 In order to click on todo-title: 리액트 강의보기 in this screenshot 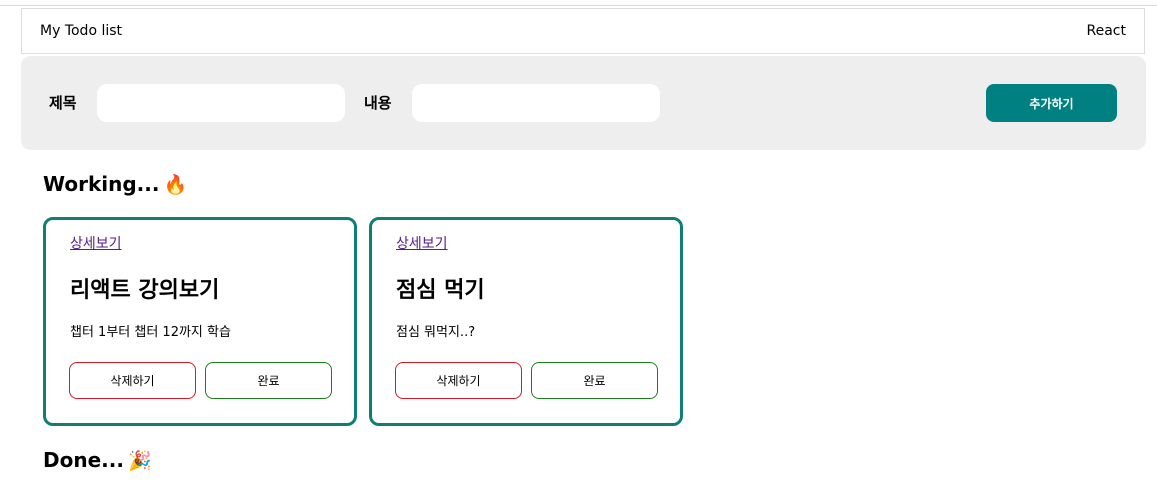, I will do `click(145, 290)`.